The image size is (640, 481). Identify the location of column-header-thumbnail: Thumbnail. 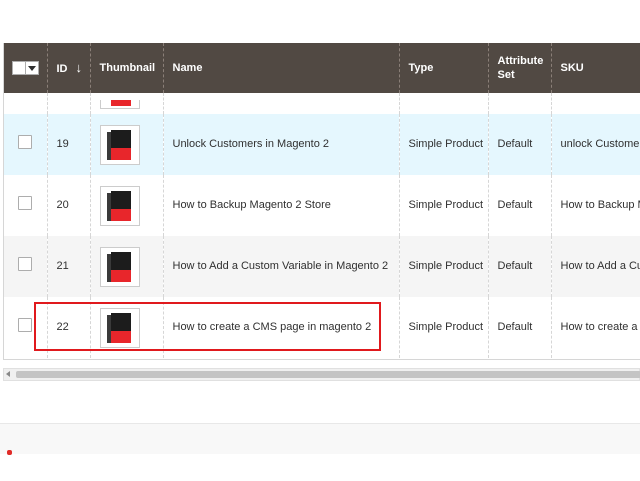
(126, 68).